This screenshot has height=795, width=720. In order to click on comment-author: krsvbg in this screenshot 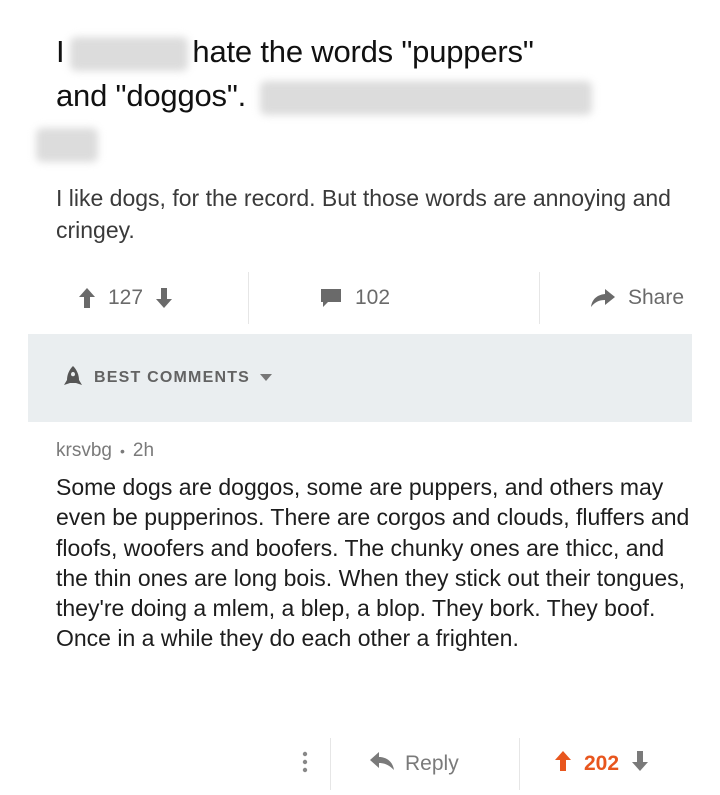, I will do `click(84, 451)`.